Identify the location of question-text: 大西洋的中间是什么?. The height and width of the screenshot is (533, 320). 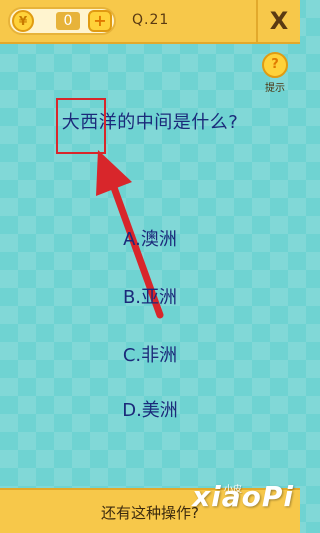
(150, 122).